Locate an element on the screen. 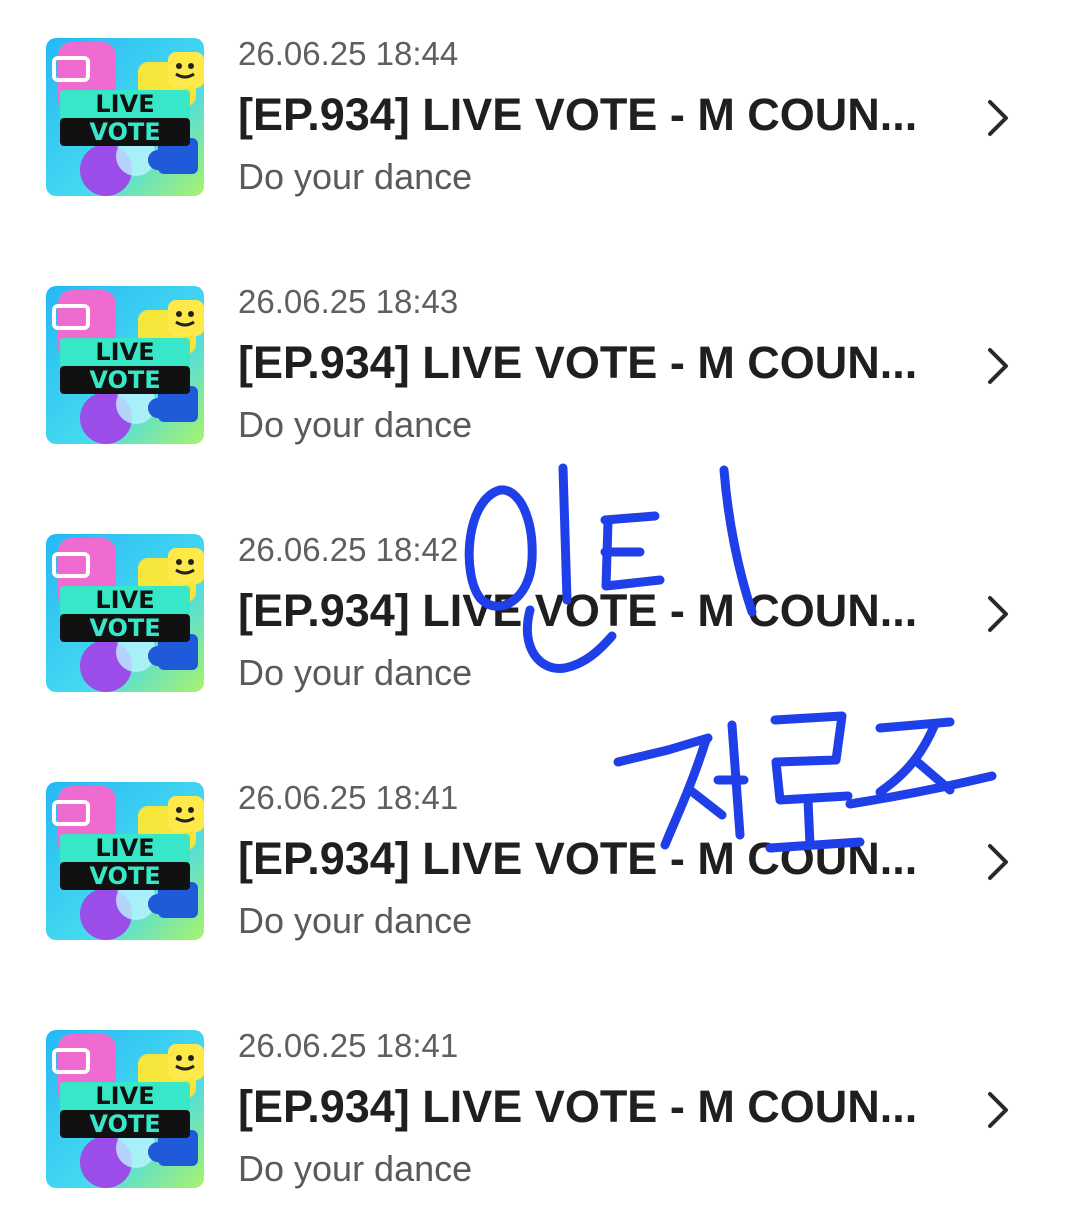 The image size is (1080, 1216). notification-timestamp: 26.06.25 18:42 is located at coordinates (348, 549).